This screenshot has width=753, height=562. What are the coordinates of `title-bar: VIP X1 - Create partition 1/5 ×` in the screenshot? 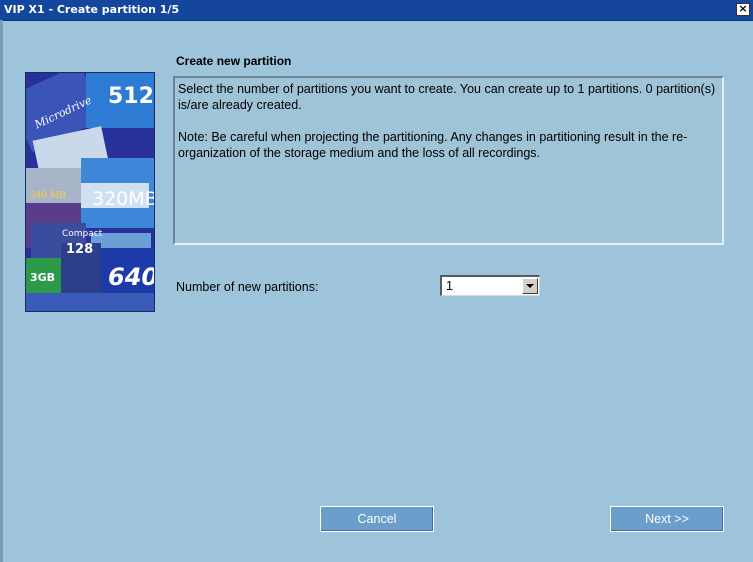 It's located at (376, 10).